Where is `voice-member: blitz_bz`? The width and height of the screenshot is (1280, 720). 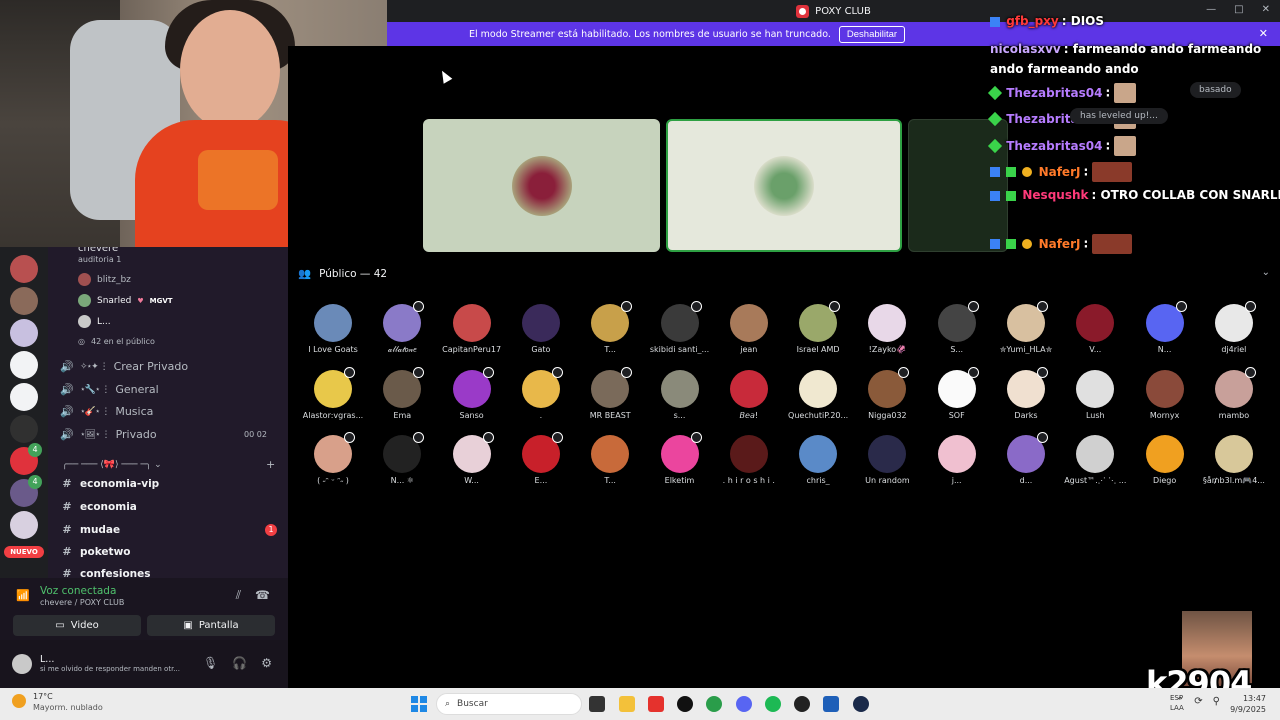
voice-member: blitz_bz is located at coordinates (104, 279).